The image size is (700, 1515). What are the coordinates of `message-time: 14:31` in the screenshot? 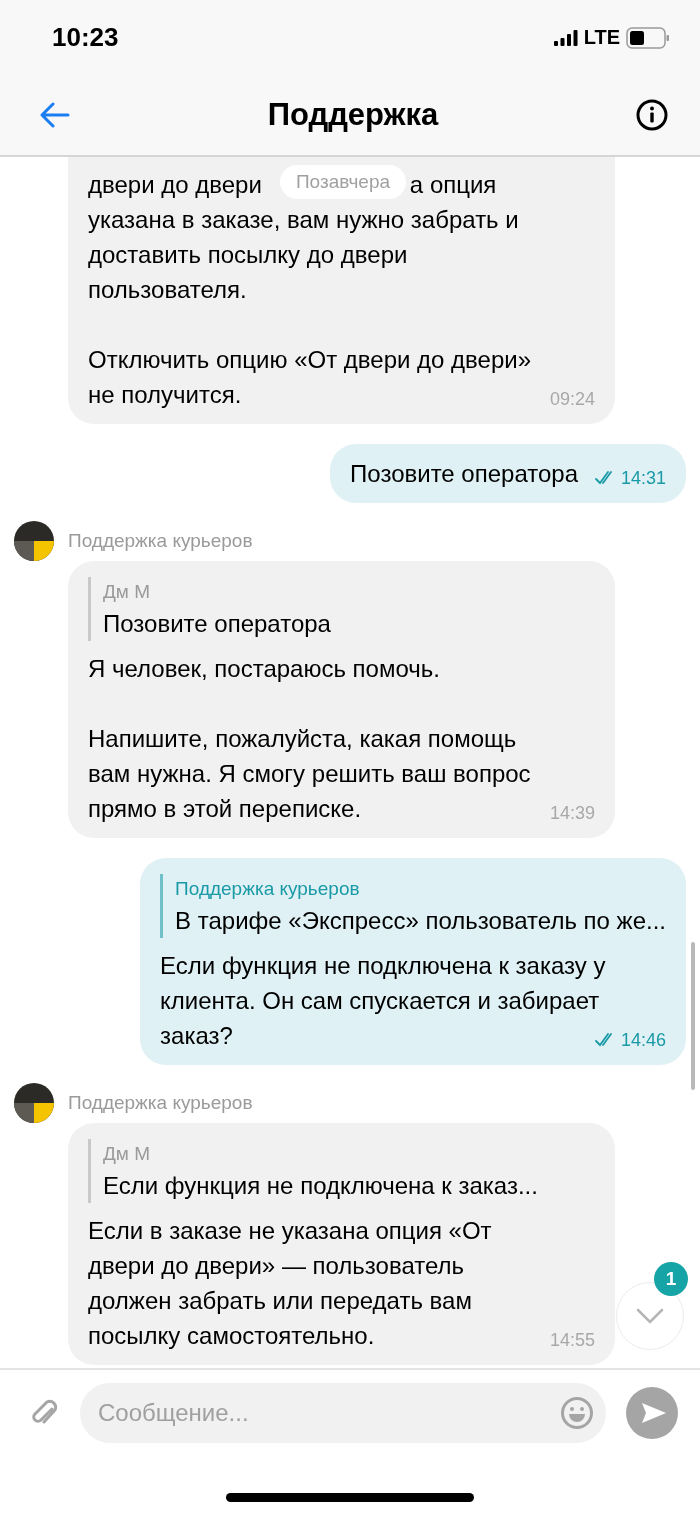 It's located at (643, 478).